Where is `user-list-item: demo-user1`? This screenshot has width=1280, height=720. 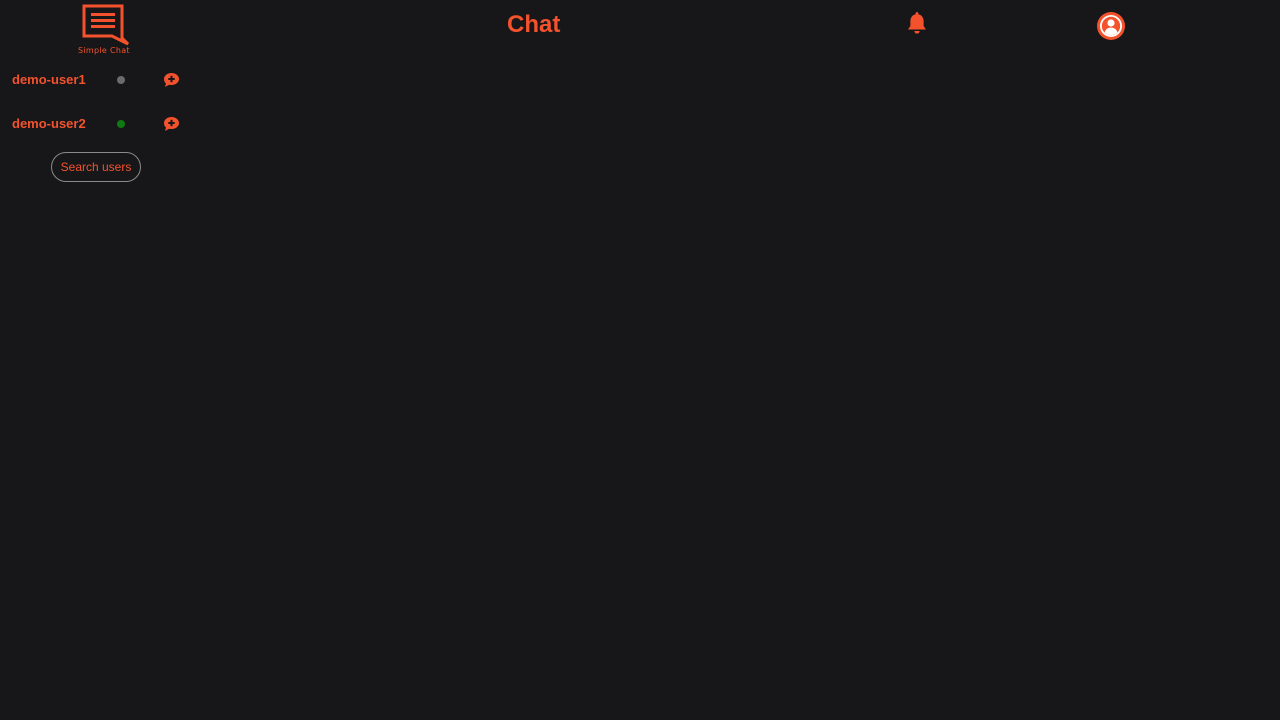
user-list-item: demo-user1 is located at coordinates (100, 80).